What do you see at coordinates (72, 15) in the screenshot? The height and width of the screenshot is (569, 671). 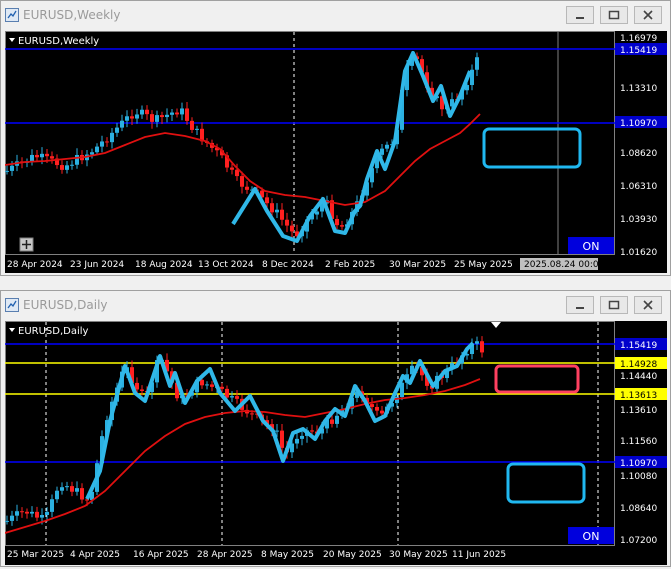 I see `window-title: EURUSD,Weekly` at bounding box center [72, 15].